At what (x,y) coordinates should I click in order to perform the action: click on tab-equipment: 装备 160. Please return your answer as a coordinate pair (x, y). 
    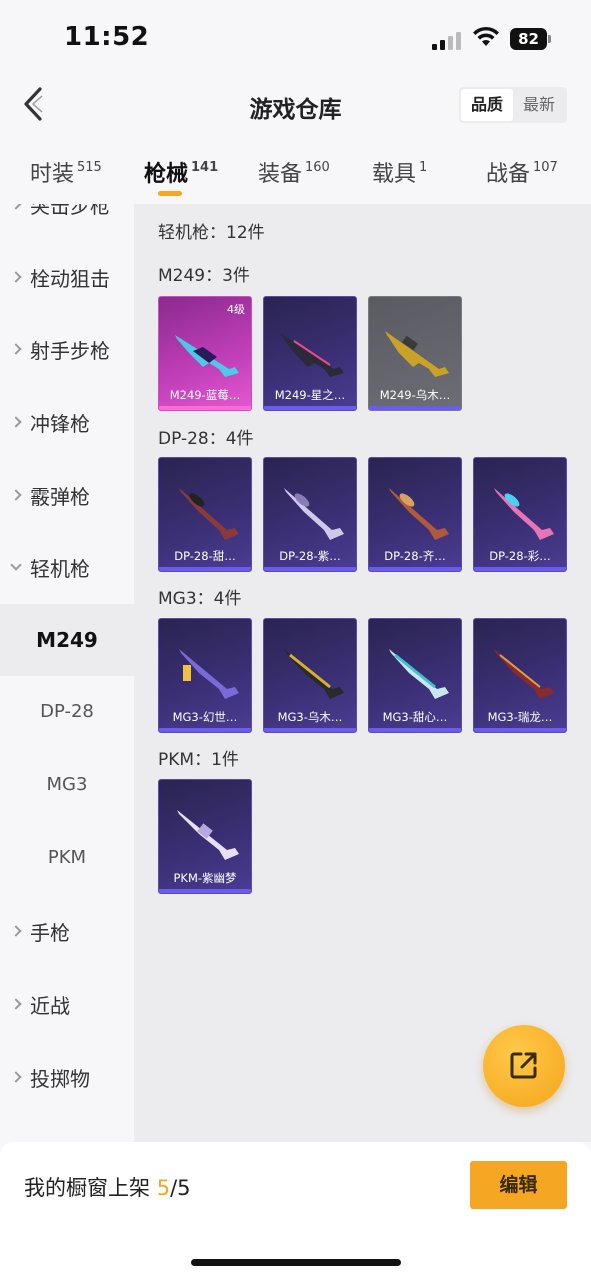
    Looking at the image, I should click on (294, 172).